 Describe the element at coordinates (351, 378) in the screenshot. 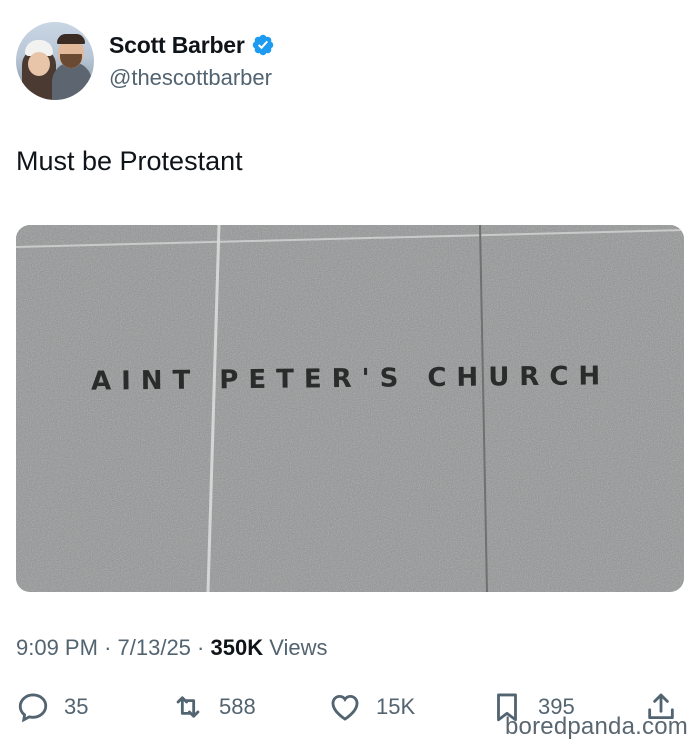

I see `carved-sign-text: AINT PETER'S CHURCH` at that location.